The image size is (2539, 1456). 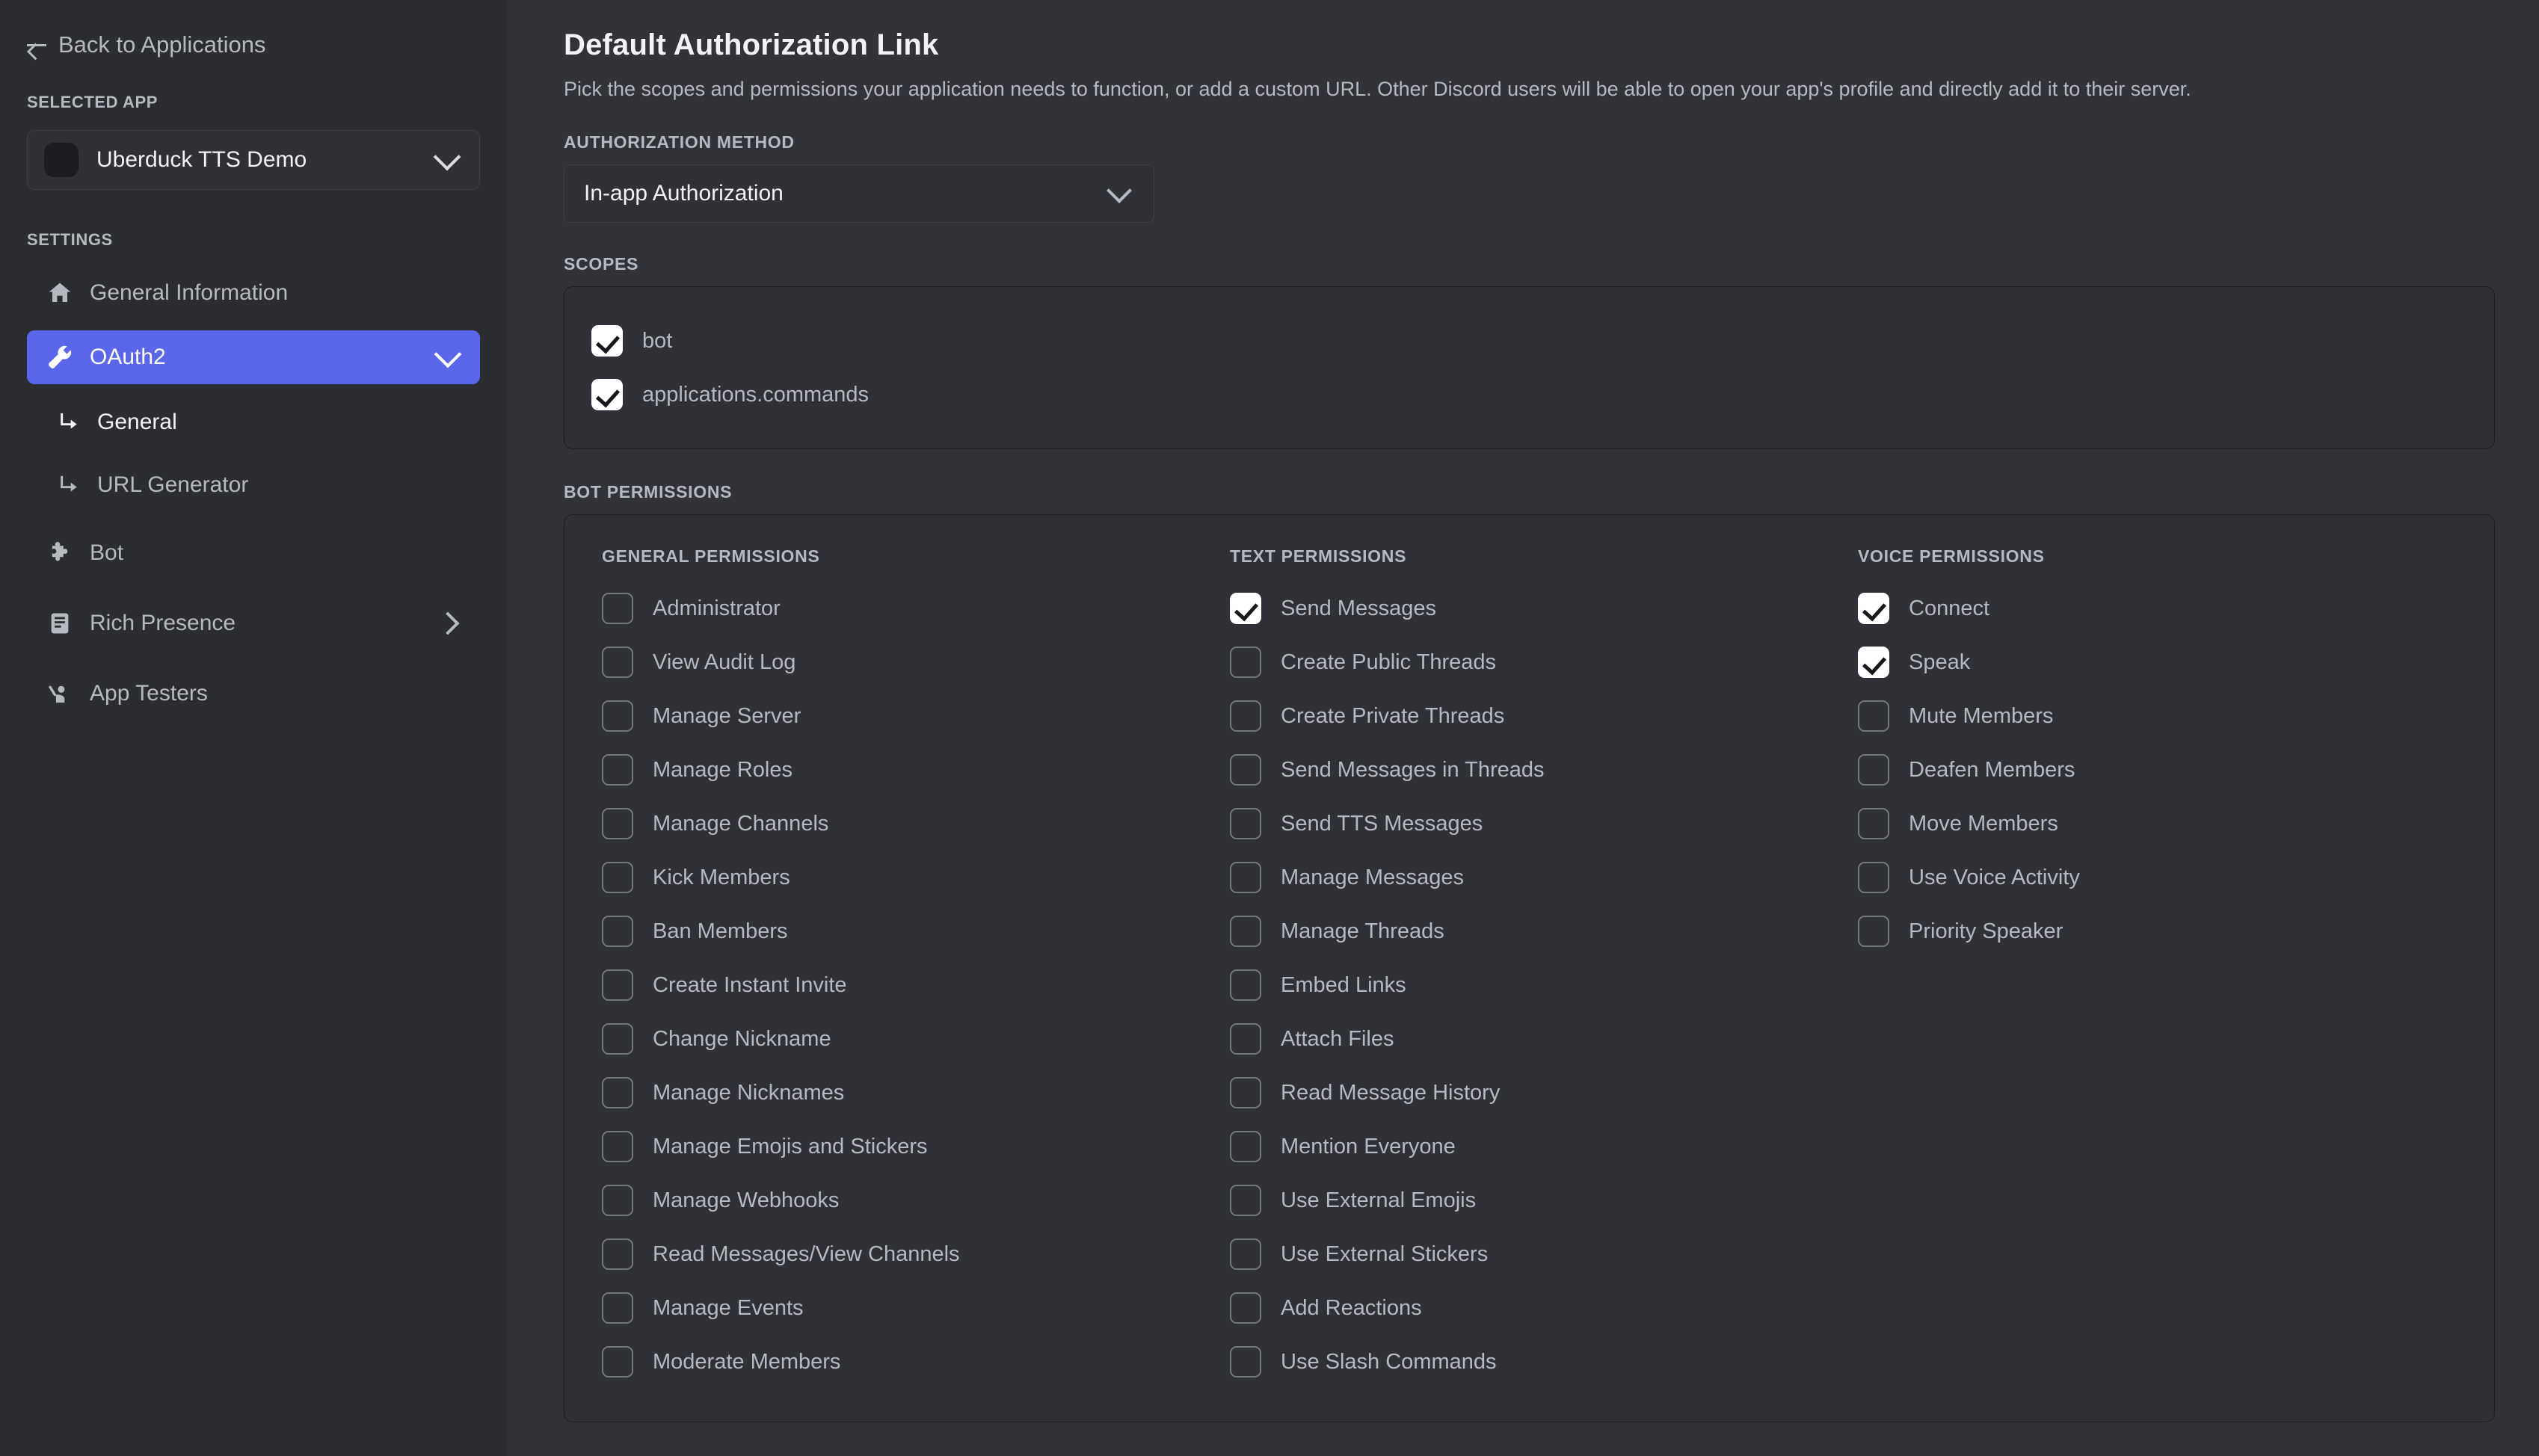 I want to click on permission-checkbox-row: Attach Files, so click(x=1544, y=1039).